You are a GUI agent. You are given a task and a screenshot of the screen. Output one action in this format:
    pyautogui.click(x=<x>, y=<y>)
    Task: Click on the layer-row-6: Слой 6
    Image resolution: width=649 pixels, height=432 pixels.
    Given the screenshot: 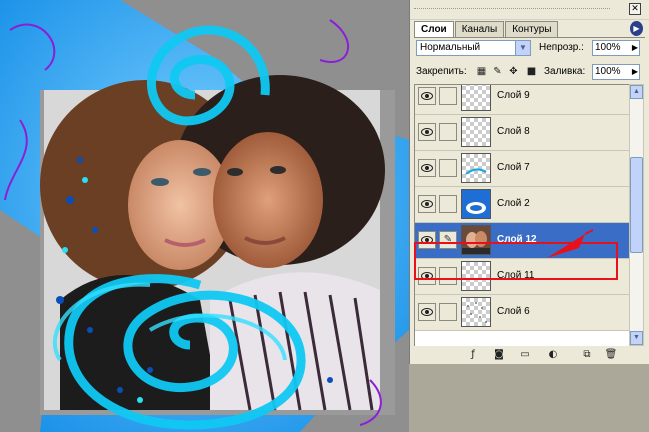 What is the action you would take?
    pyautogui.click(x=522, y=313)
    